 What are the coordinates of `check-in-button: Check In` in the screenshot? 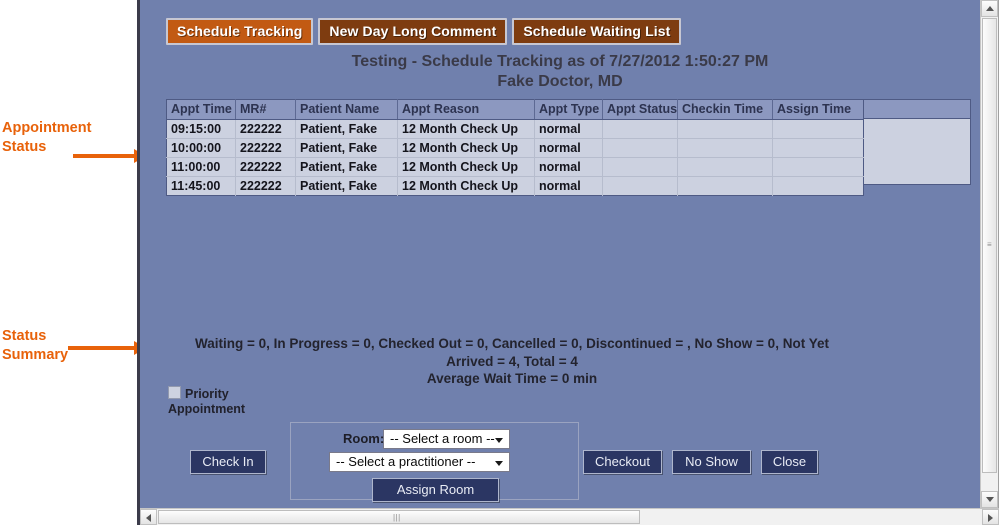 It's located at (228, 462).